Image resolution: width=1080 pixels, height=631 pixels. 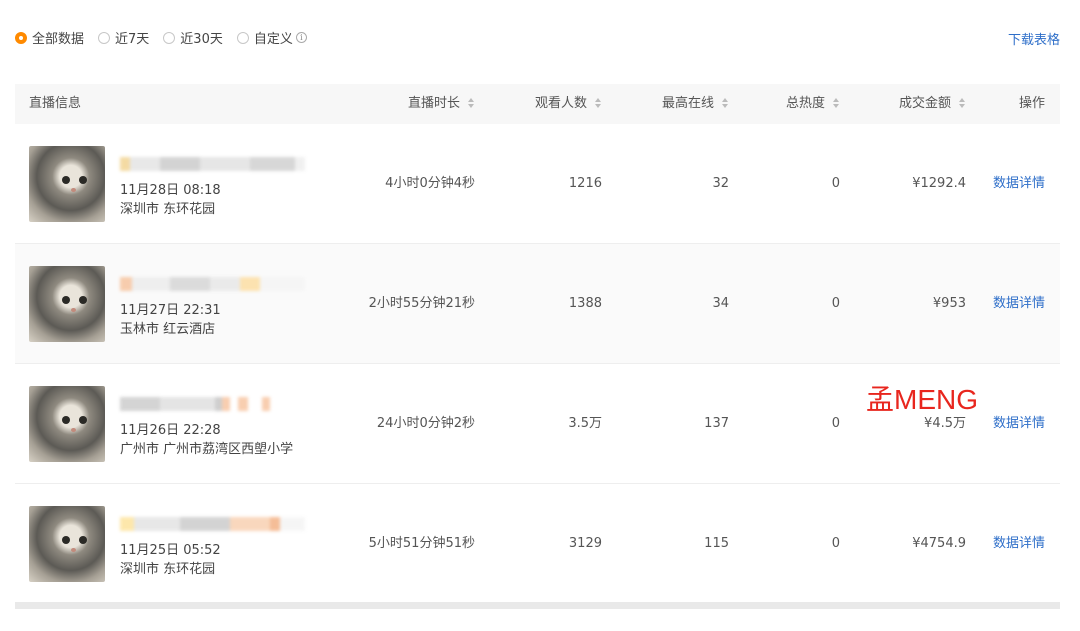 I want to click on amount-cell: ¥1292.4, so click(x=939, y=183).